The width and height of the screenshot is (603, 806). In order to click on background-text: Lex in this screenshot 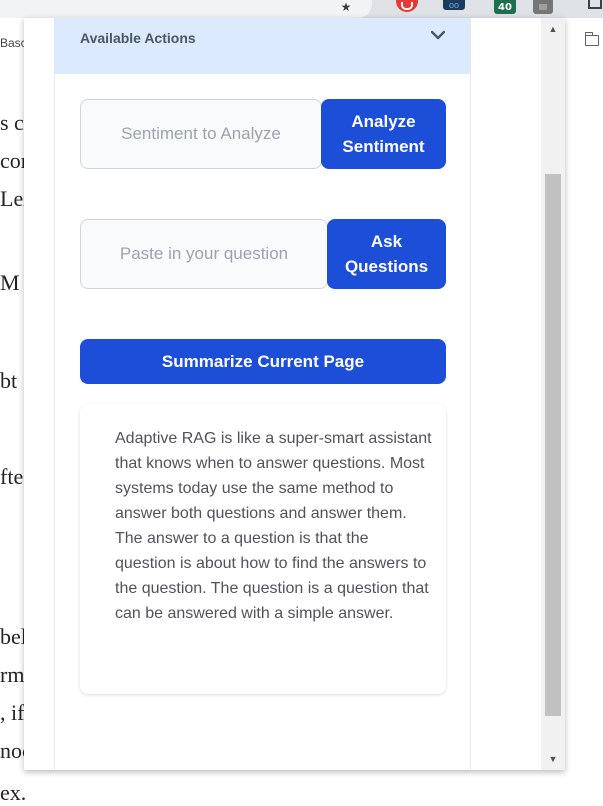, I will do `click(12, 198)`.